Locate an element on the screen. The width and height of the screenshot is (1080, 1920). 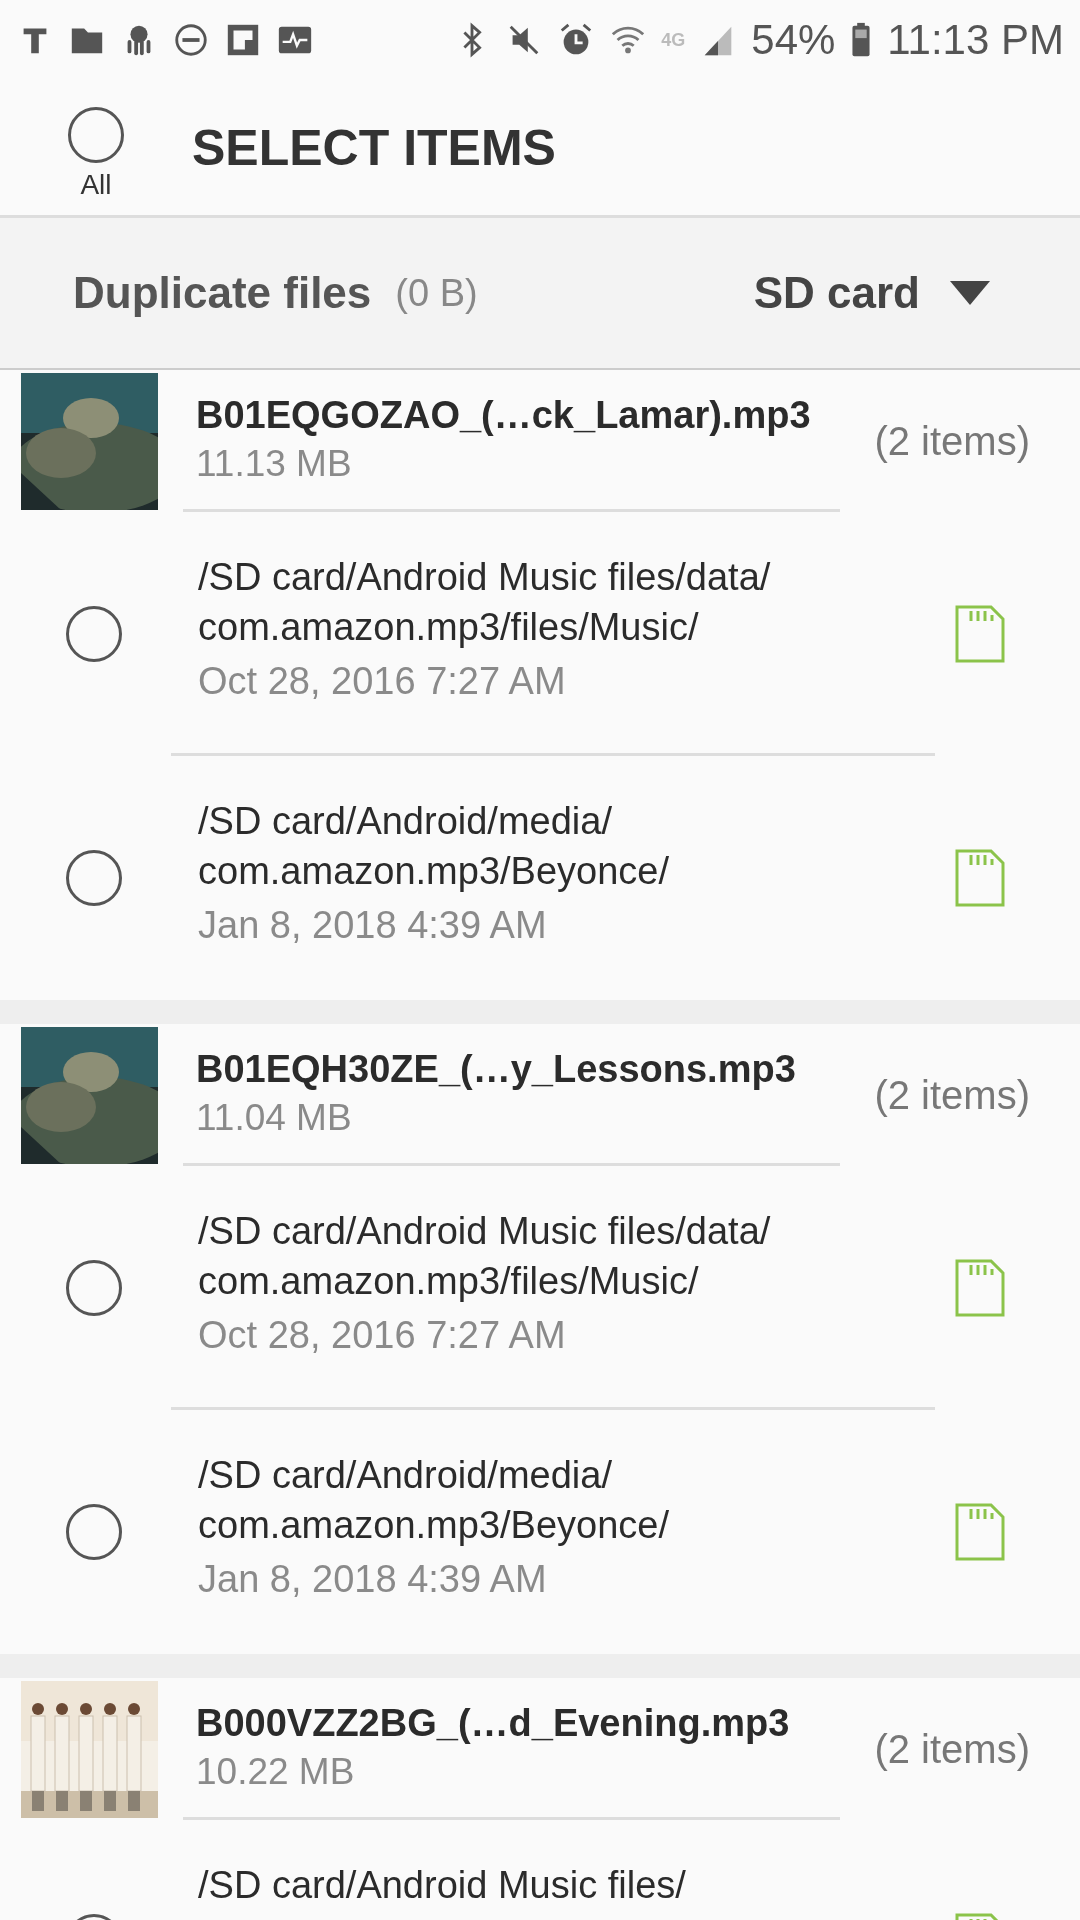
select-all-label: All is located at coordinates (96, 184).